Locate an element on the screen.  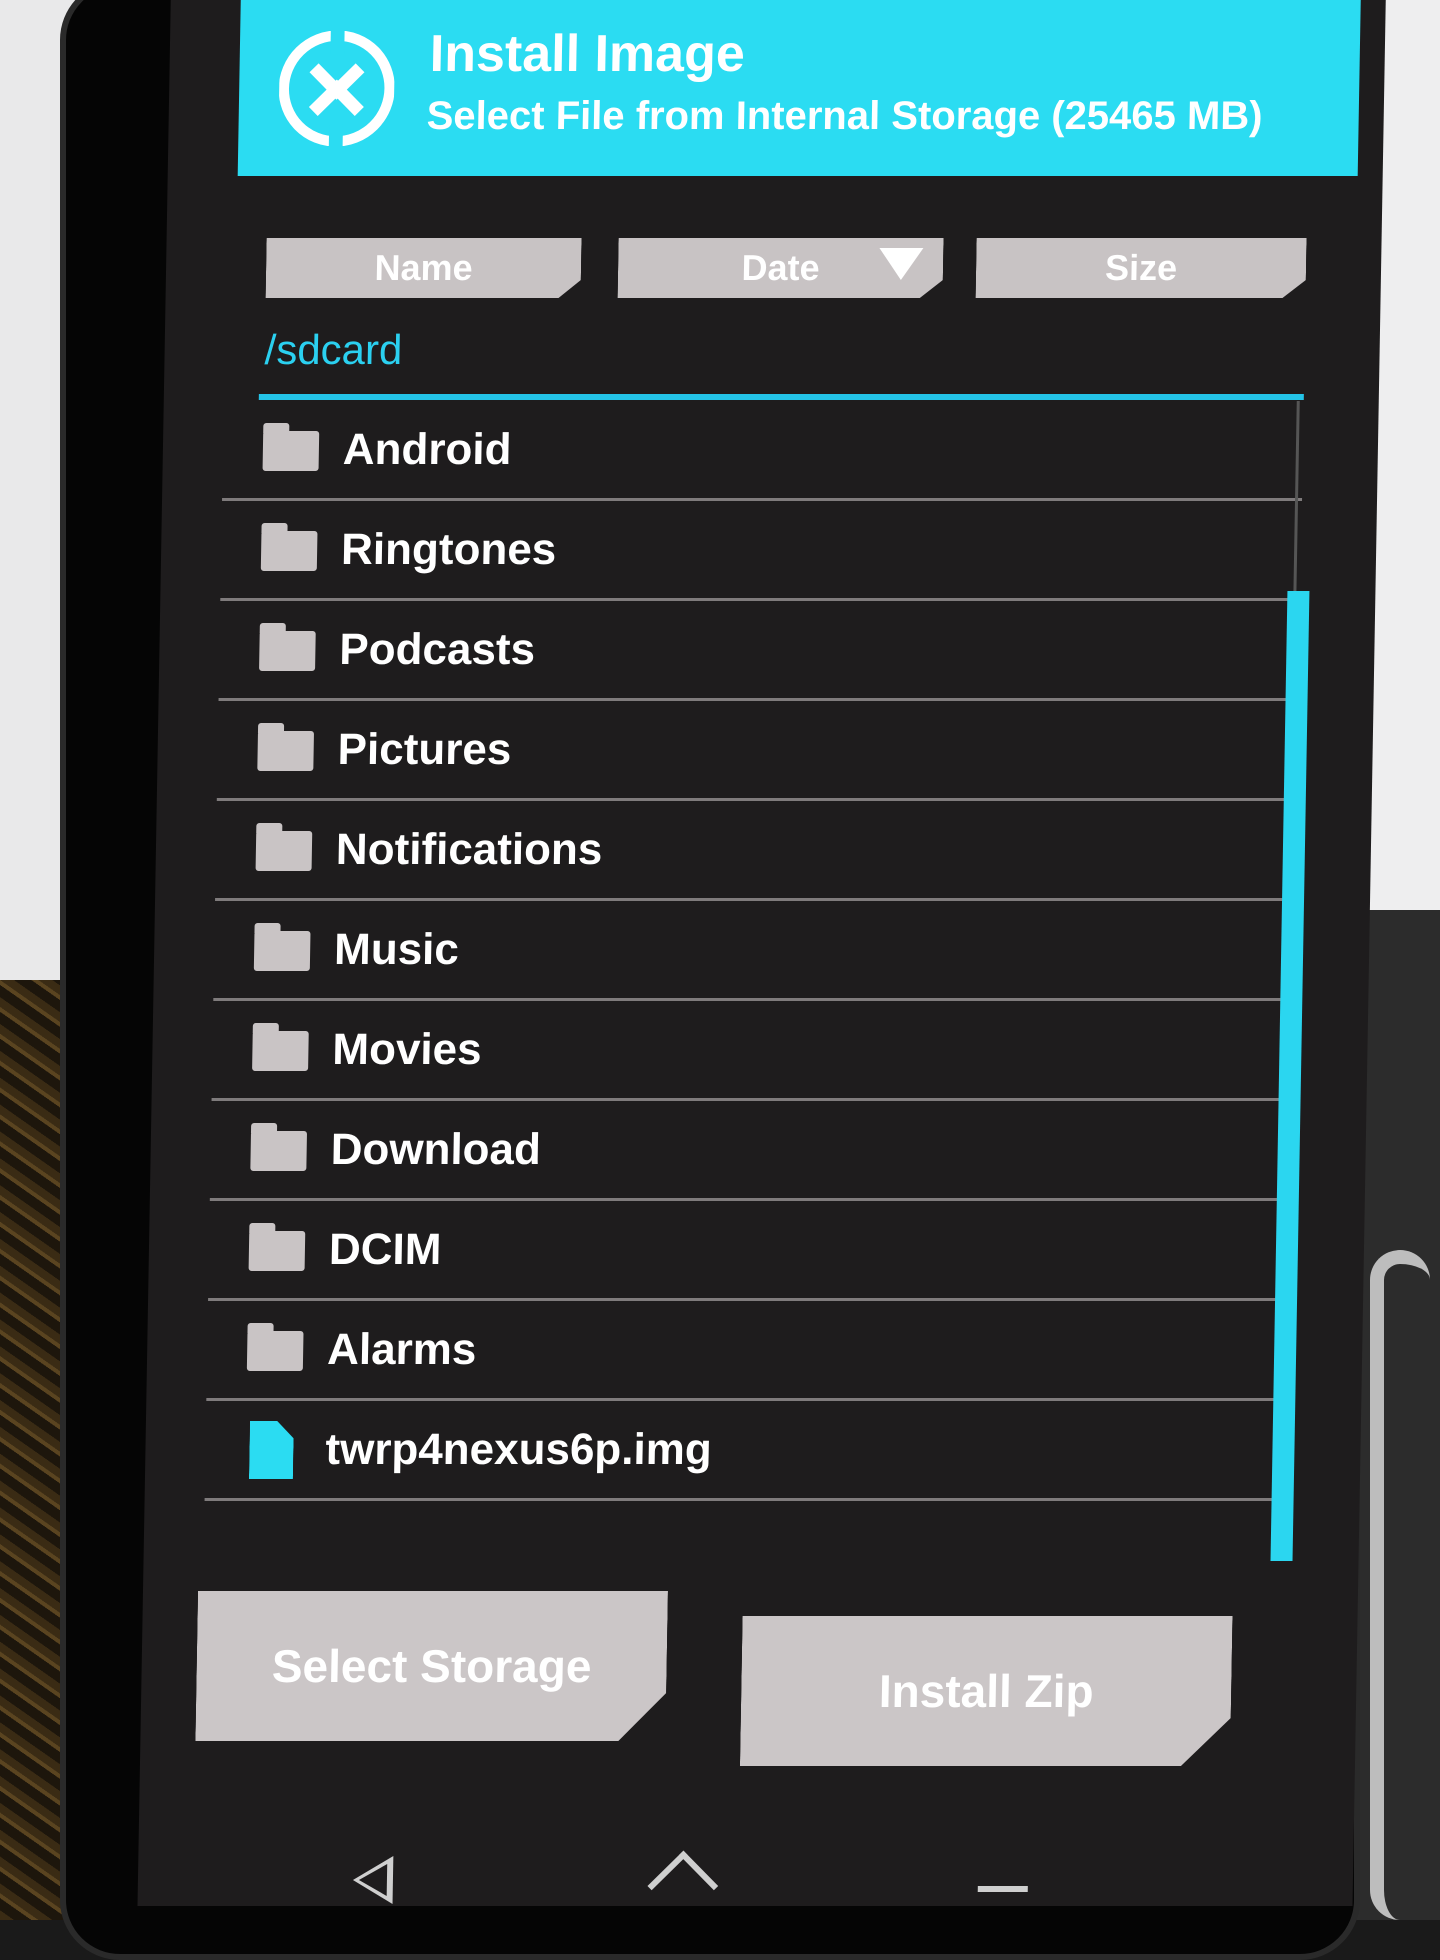
list-item-label: Android is located at coordinates (427, 449).